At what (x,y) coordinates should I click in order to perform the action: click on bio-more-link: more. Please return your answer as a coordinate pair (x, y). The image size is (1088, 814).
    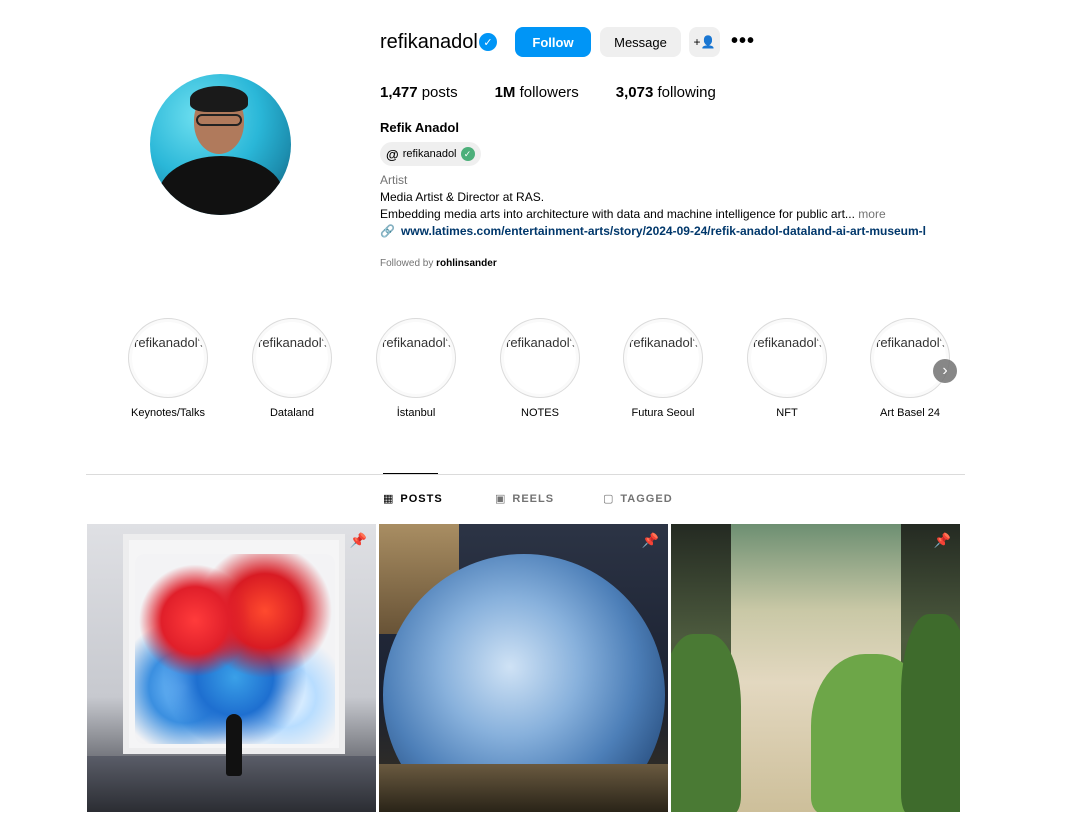
    Looking at the image, I should click on (871, 214).